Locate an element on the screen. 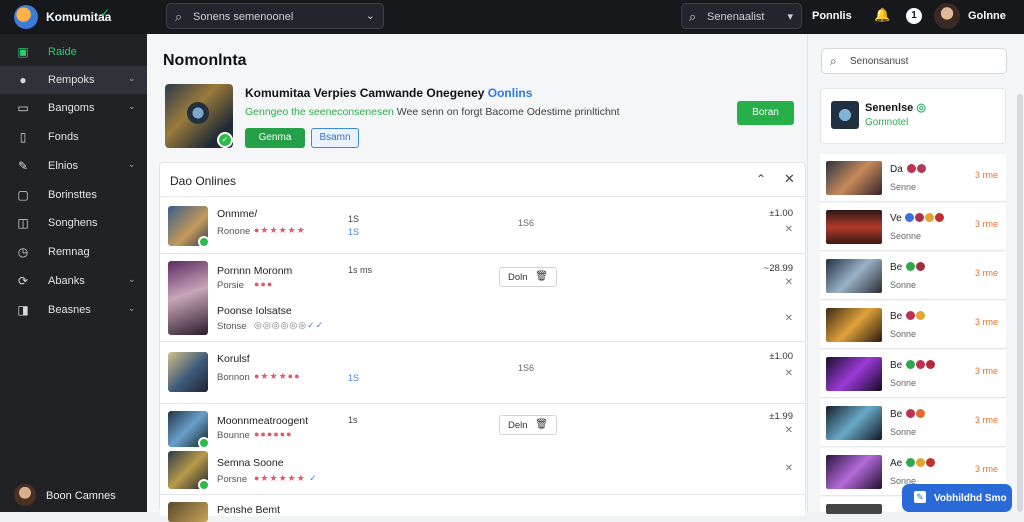 This screenshot has width=1024, height=522. row-subtitle: Porsie is located at coordinates (230, 285).